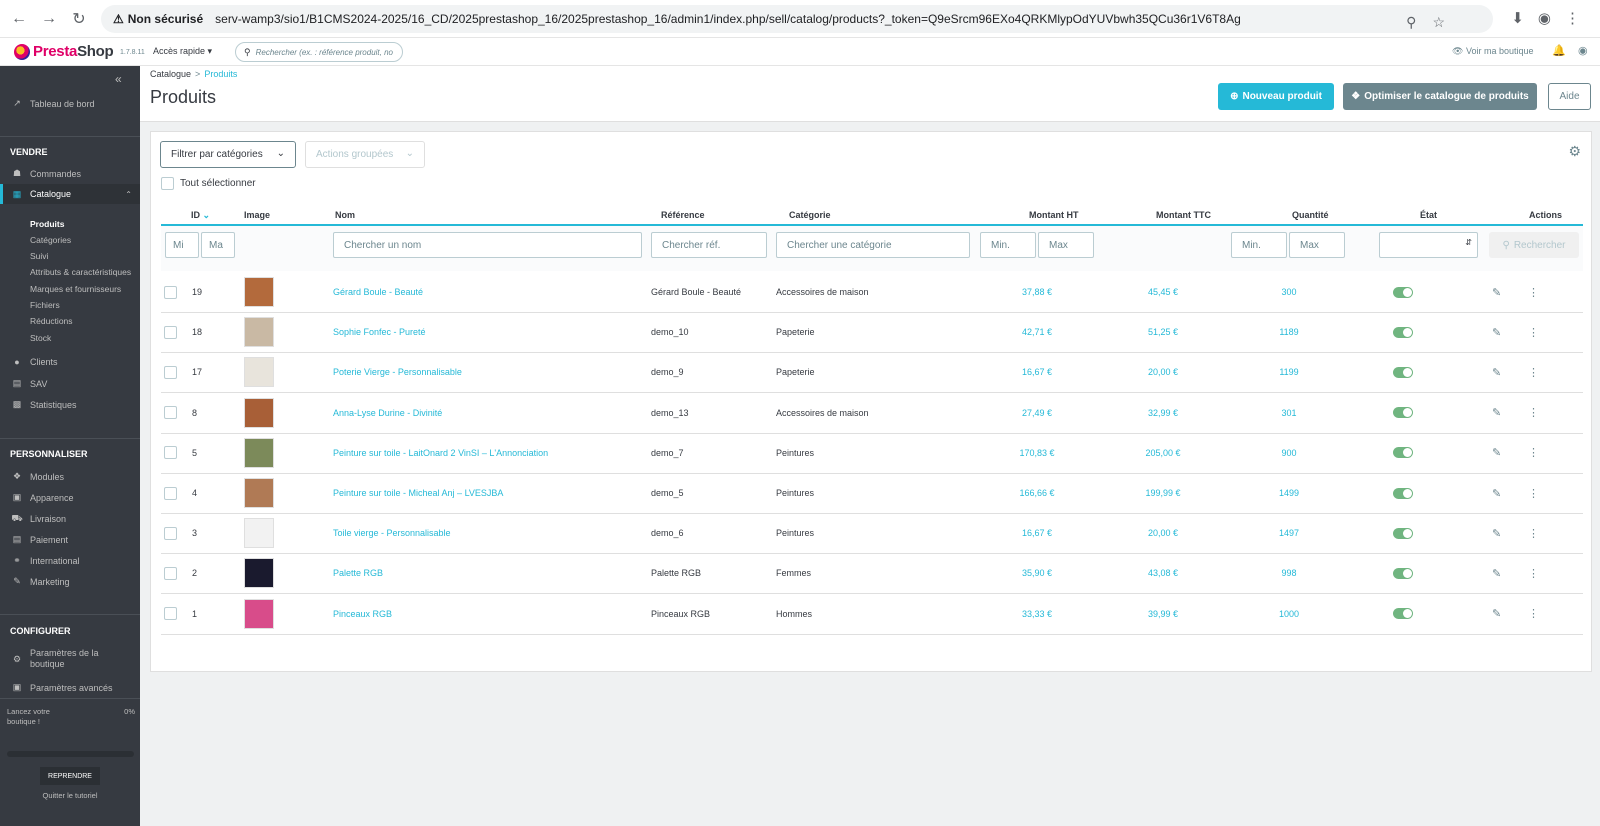 The height and width of the screenshot is (826, 1600). Describe the element at coordinates (182, 51) in the screenshot. I see `quick-access-dropdown: Accès rapide ▾` at that location.